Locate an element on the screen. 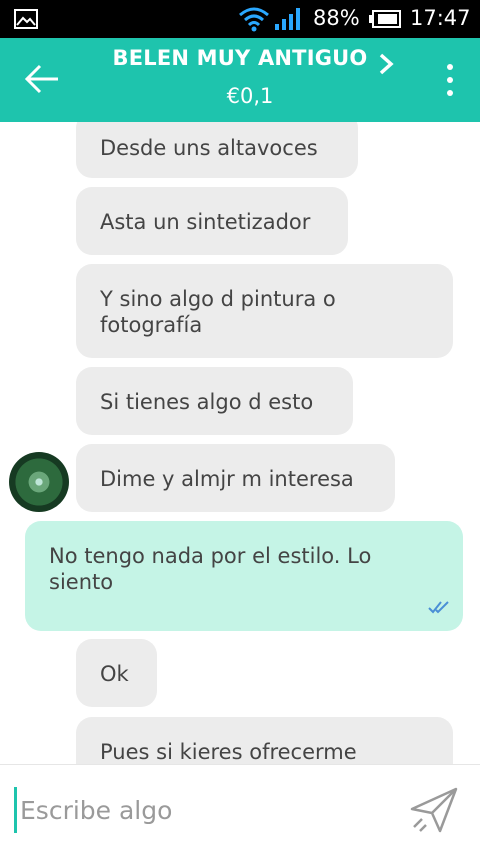  conversation-title-link: BELEN MUY ANTIGUO is located at coordinates (240, 58).